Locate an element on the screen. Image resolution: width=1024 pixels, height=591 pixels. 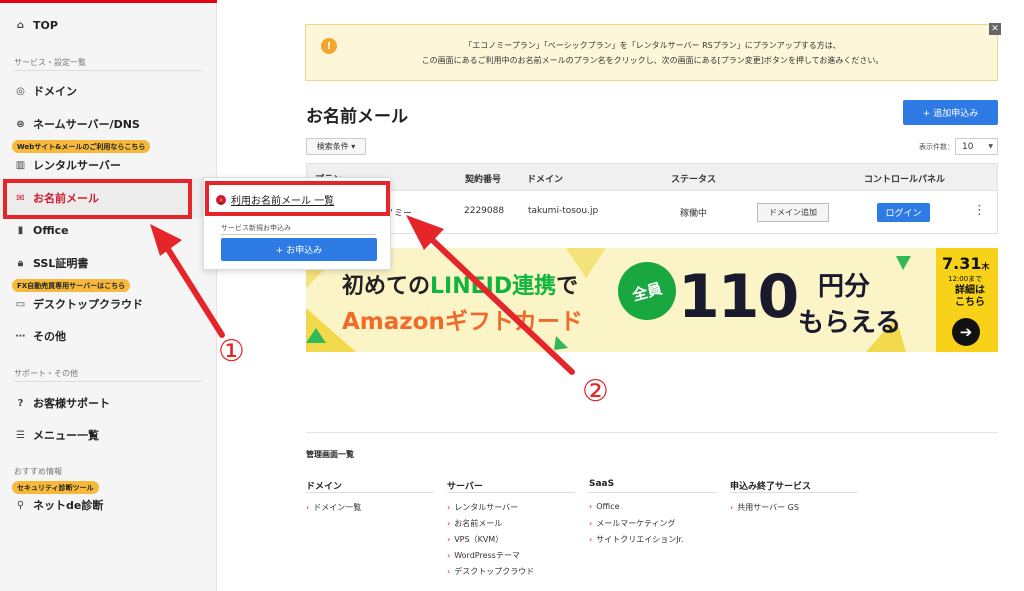
footer-link: › 共用サーバー GS is located at coordinates (764, 507).